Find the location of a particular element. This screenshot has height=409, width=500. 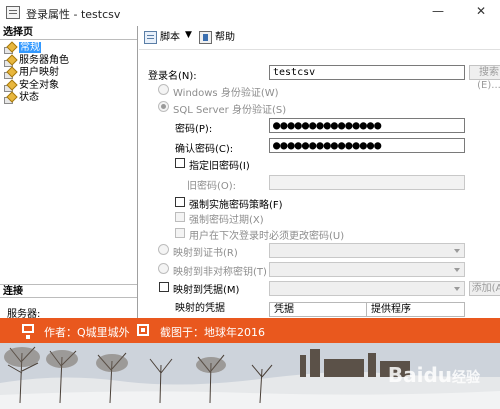

specify-old-password-label: 指定旧密码(I) is located at coordinates (219, 166).